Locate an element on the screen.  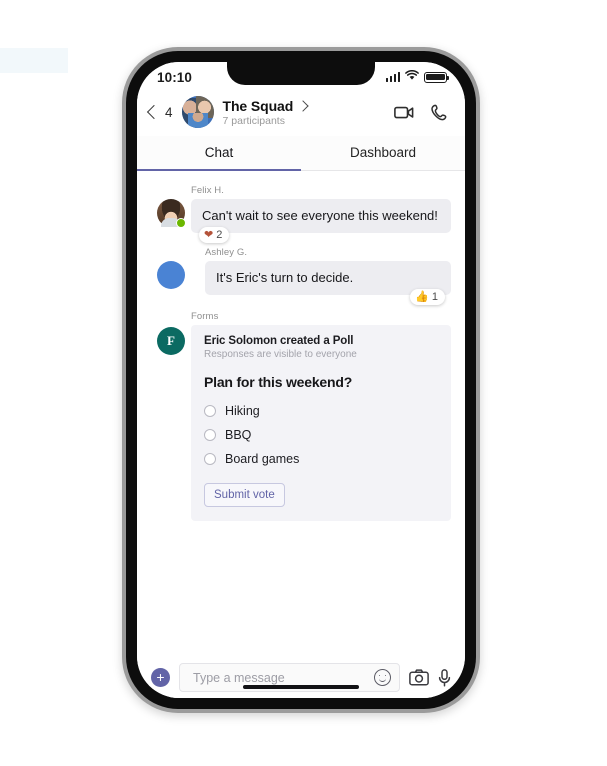
group-avatar is located at coordinates (197, 112).